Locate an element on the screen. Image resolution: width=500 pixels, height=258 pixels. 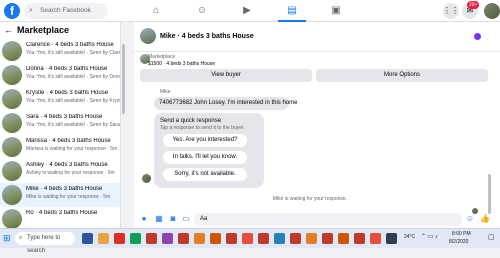
sidebar-title: Marketplace is located at coordinates (43, 30).